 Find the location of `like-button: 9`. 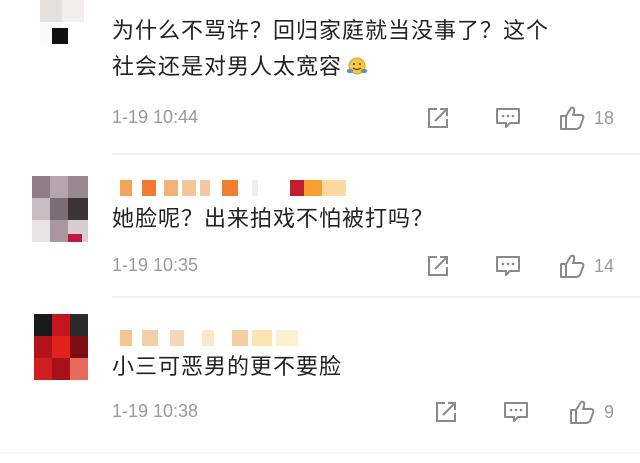

like-button: 9 is located at coordinates (591, 412).